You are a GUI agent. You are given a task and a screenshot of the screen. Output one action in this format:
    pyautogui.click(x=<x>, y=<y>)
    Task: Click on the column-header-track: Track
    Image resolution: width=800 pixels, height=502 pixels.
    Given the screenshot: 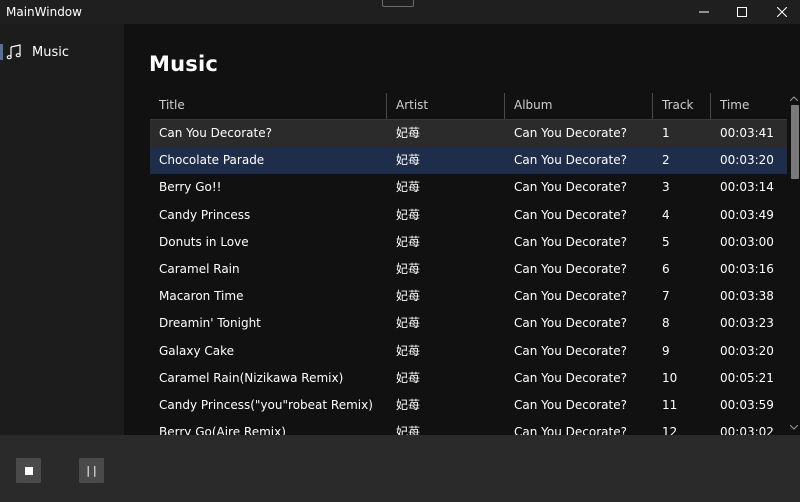 What is the action you would take?
    pyautogui.click(x=682, y=105)
    